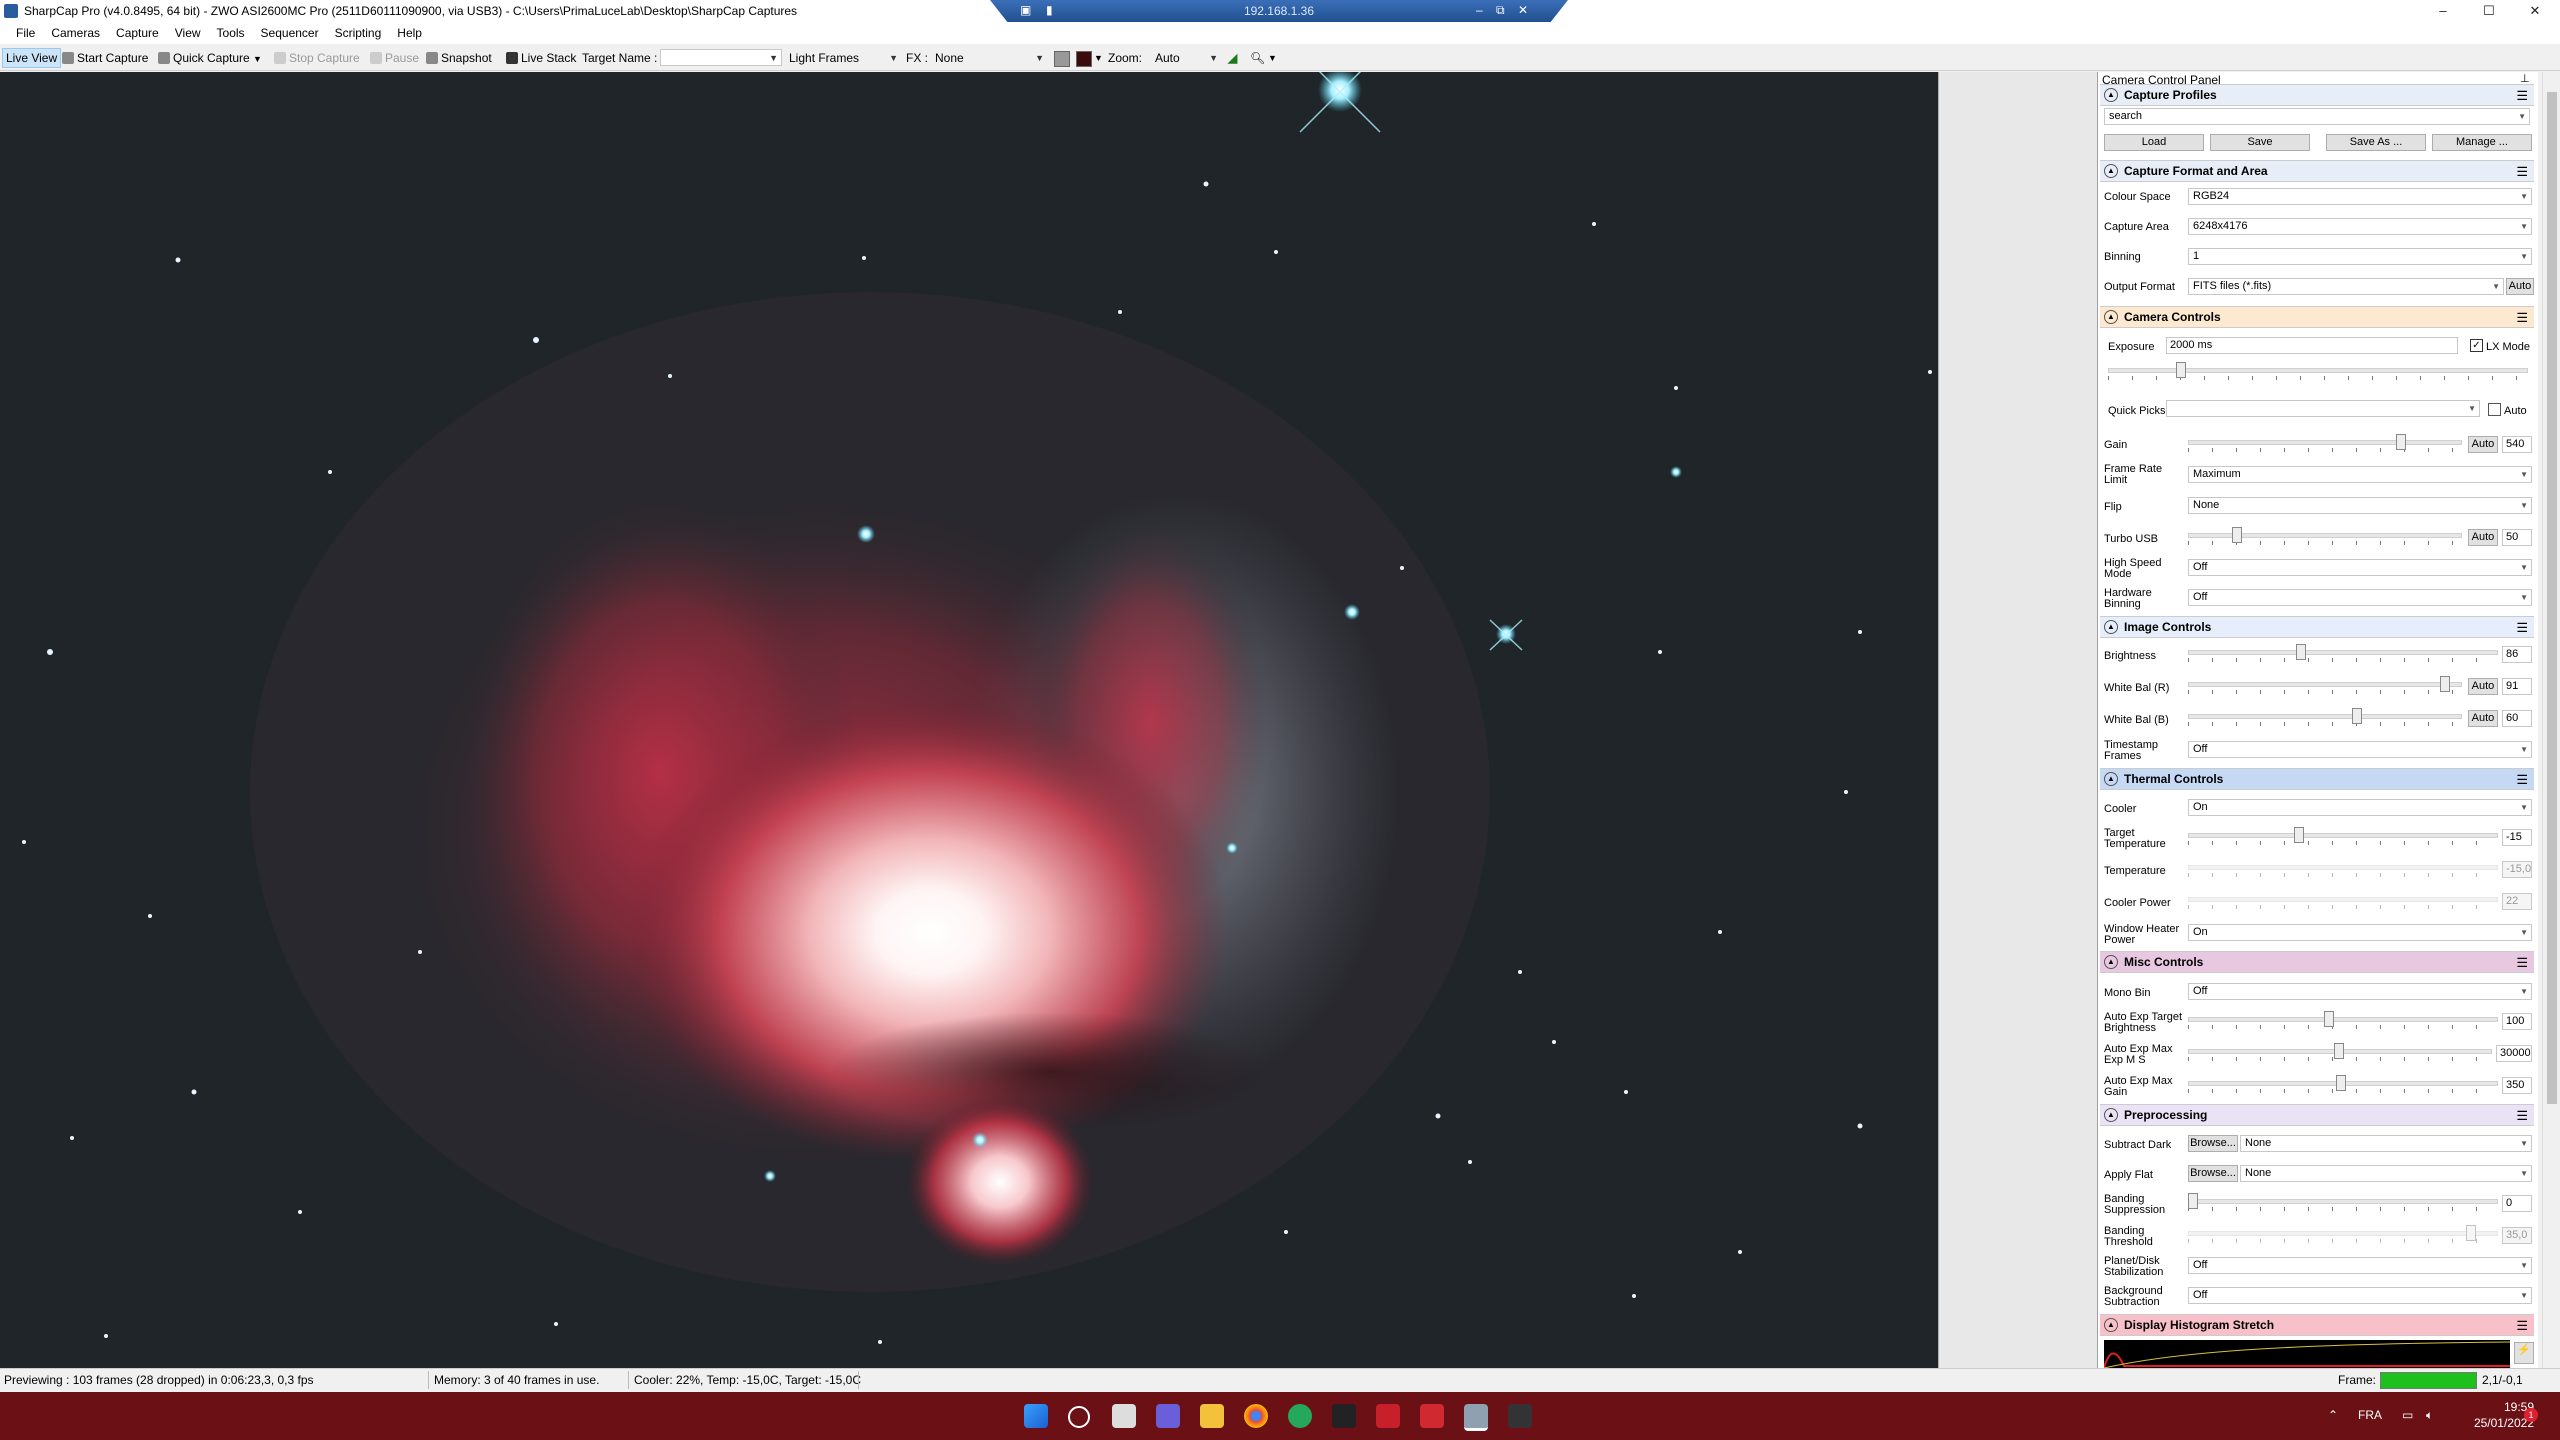 This screenshot has height=1440, width=2560. I want to click on reticle-color-icon, so click(1084, 59).